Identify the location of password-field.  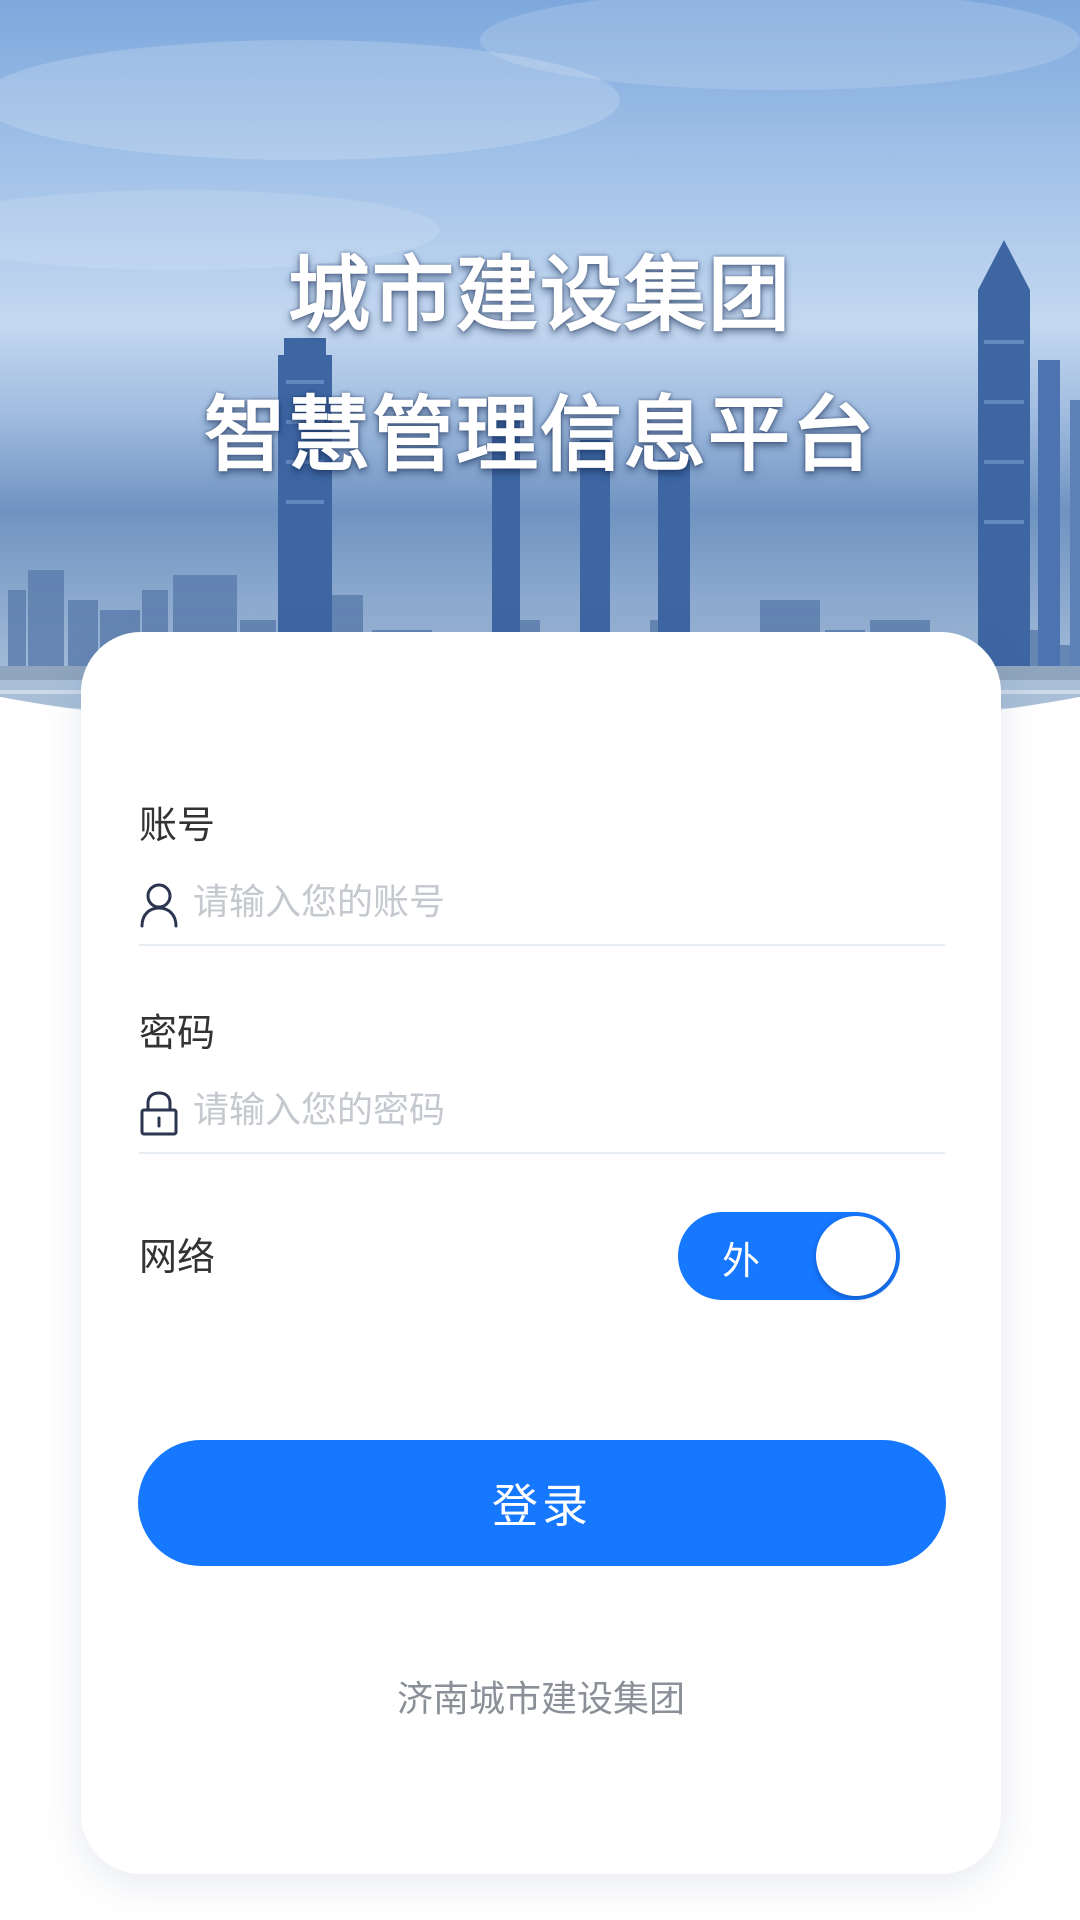
(542, 1113).